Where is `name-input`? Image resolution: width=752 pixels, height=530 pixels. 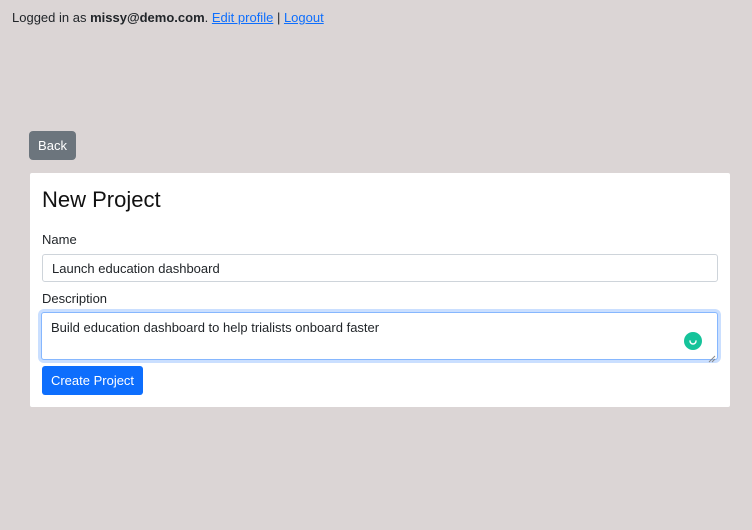
name-input is located at coordinates (380, 268).